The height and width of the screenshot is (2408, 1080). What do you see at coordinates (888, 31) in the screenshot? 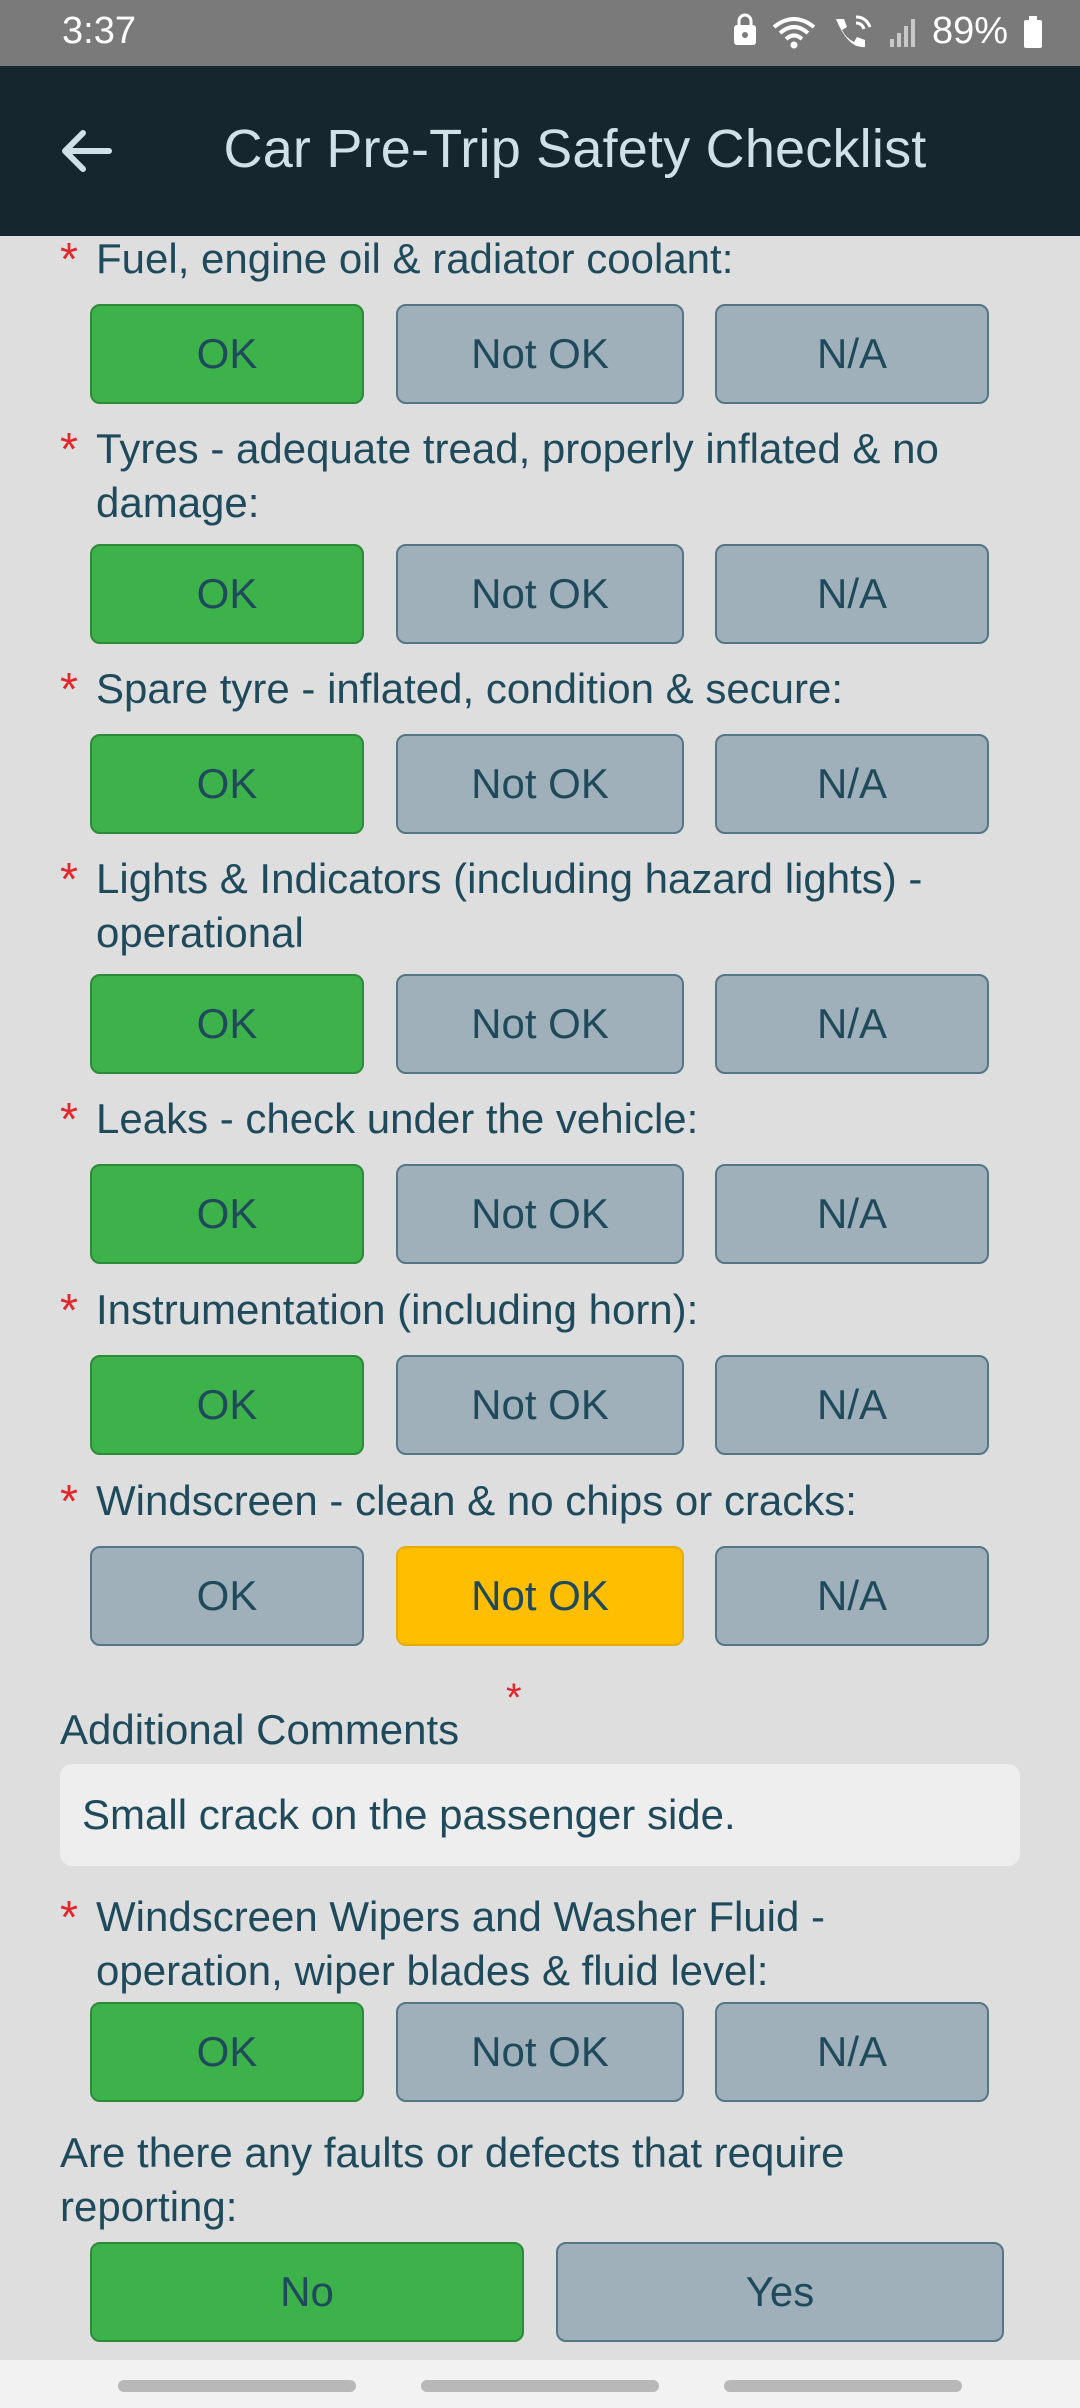
I see `status-icons: 89%` at bounding box center [888, 31].